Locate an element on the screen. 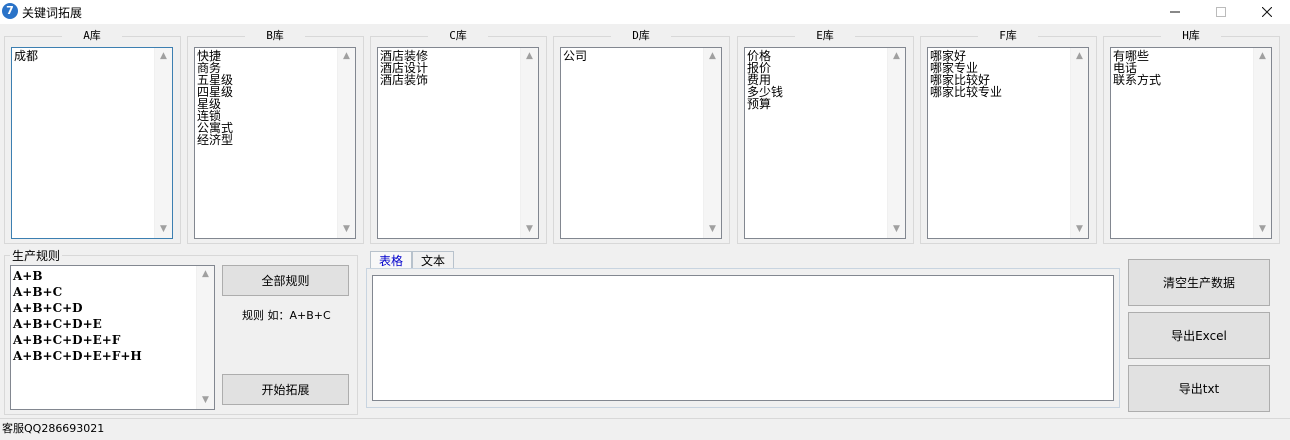 The height and width of the screenshot is (440, 1290). window-title: 关键词拓展 is located at coordinates (52, 13).